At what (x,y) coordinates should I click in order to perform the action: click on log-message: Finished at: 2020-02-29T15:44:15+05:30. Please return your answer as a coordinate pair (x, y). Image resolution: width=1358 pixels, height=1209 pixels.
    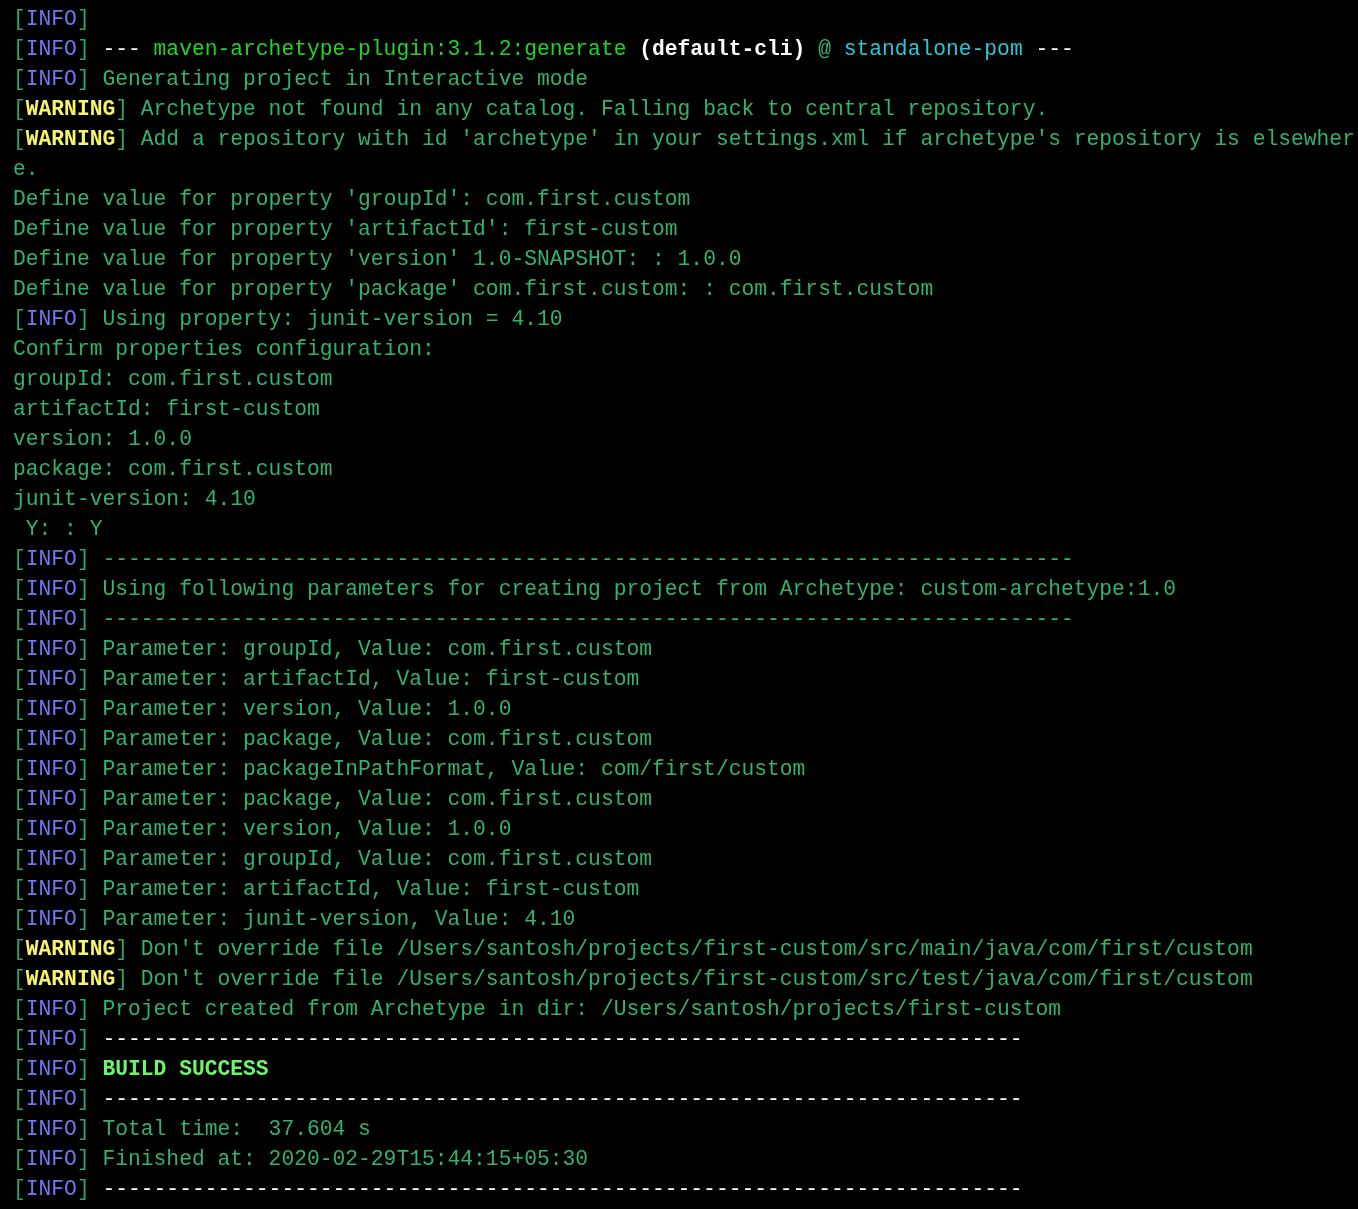
    Looking at the image, I should click on (345, 1159).